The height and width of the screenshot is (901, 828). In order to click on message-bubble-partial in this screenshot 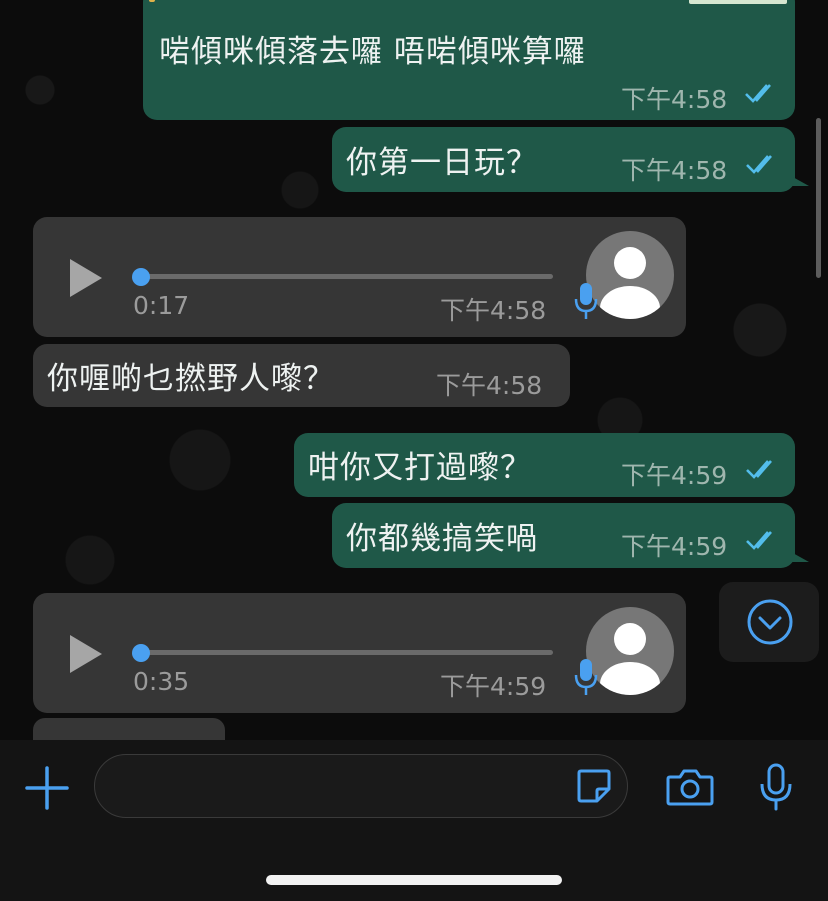, I will do `click(129, 729)`.